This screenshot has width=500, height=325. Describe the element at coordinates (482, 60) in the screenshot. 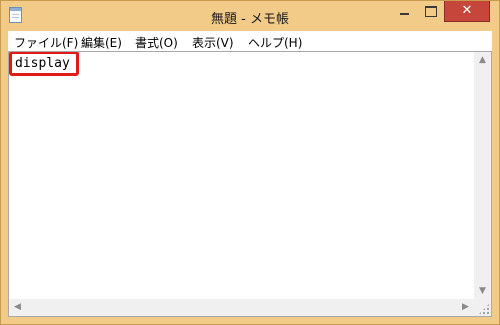

I see `scroll-up-icon: ▲` at that location.